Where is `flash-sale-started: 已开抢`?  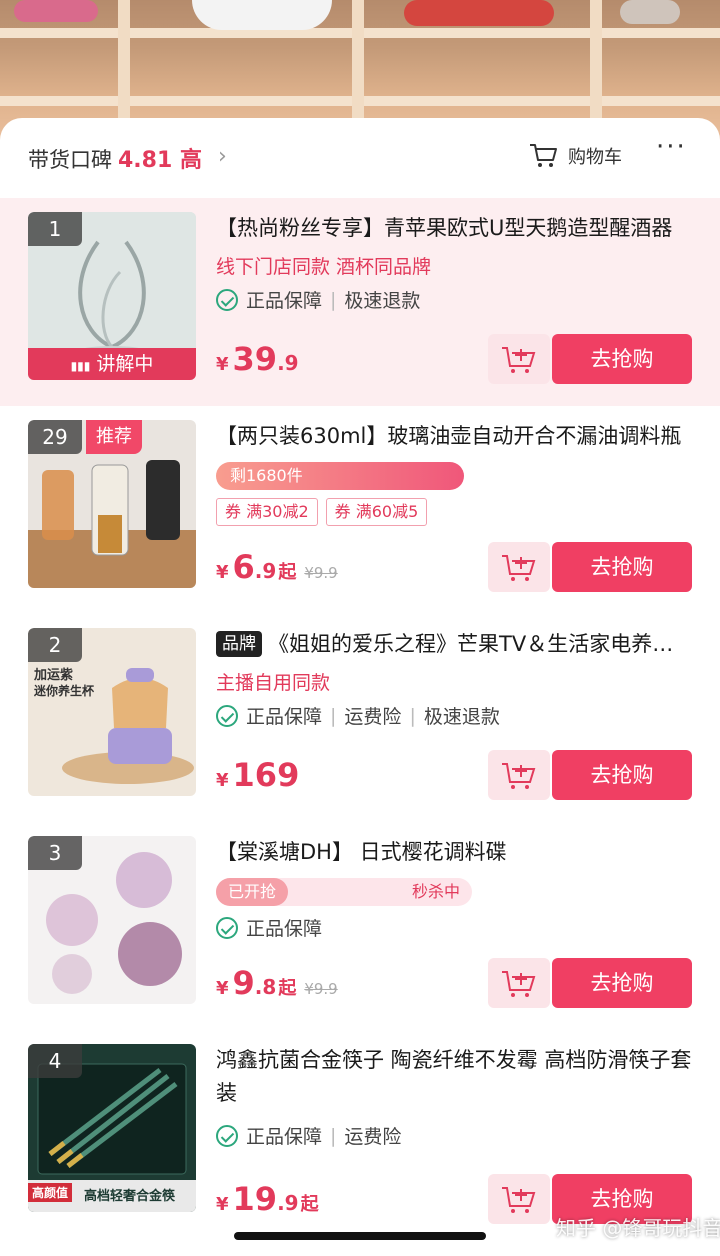
flash-sale-started: 已开抢 is located at coordinates (252, 892).